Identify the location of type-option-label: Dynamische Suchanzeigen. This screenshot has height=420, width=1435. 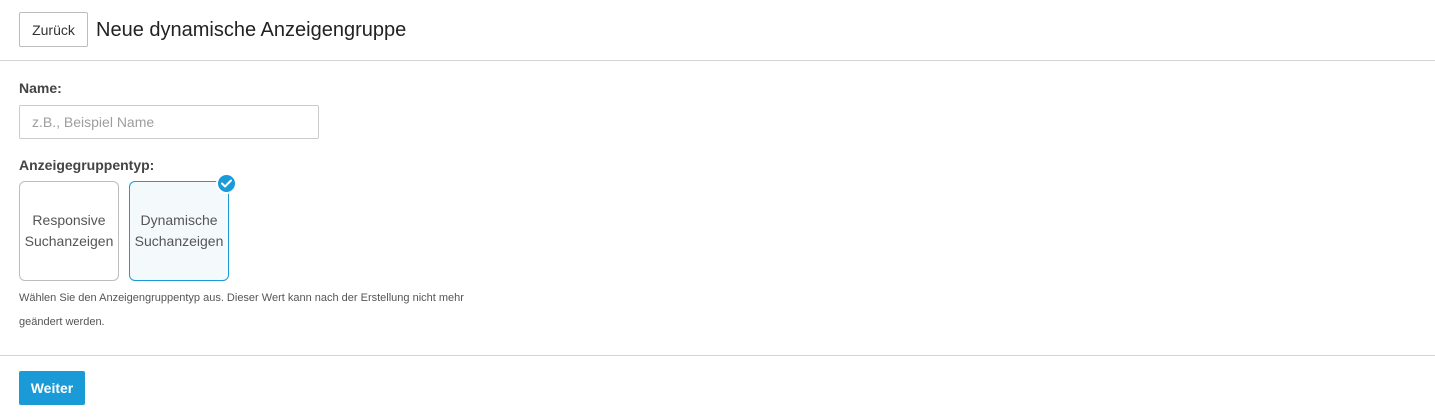
(179, 230).